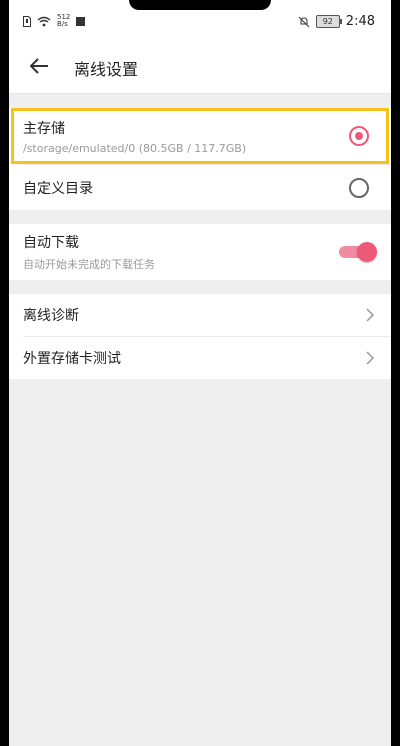 The width and height of the screenshot is (400, 746). I want to click on wifi-icon, so click(44, 21).